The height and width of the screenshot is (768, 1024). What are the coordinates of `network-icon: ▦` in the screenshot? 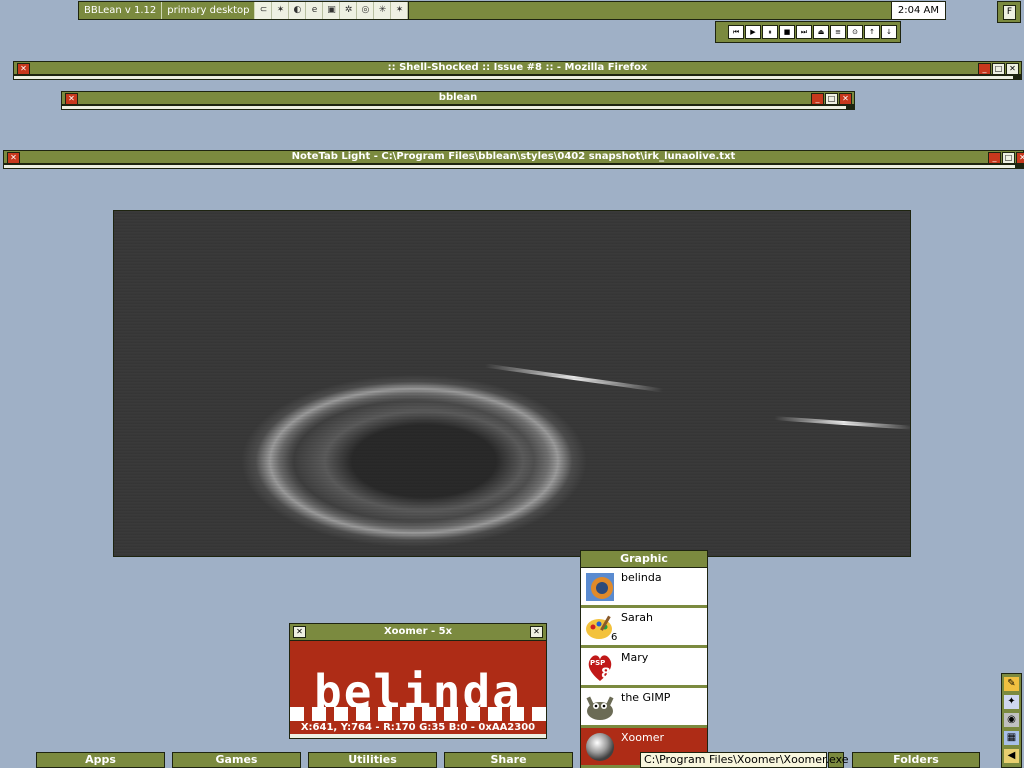 It's located at (1011, 738).